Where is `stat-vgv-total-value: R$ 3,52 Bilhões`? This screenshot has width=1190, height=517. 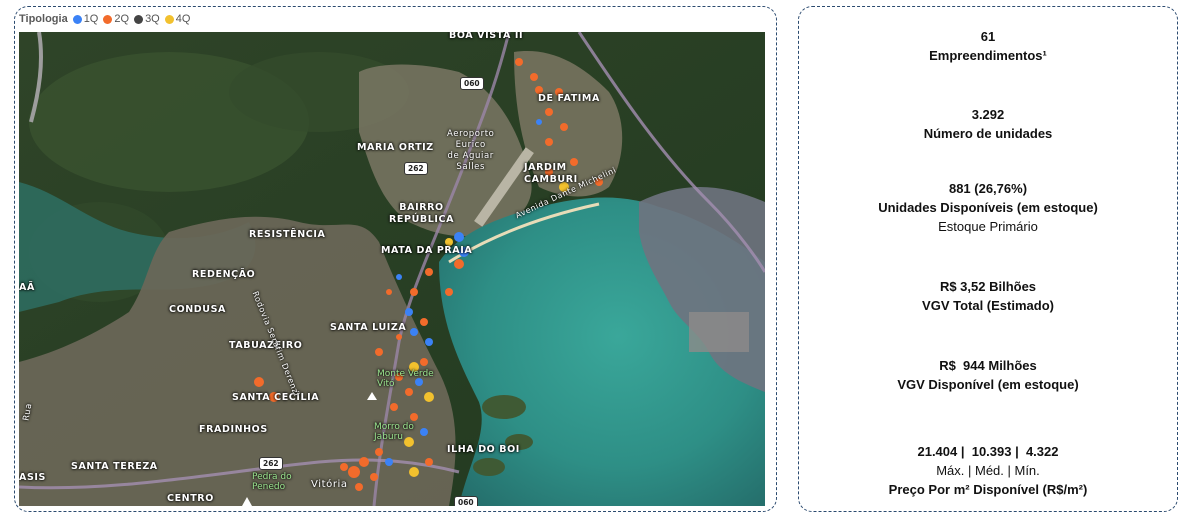 stat-vgv-total-value: R$ 3,52 Bilhões is located at coordinates (988, 286).